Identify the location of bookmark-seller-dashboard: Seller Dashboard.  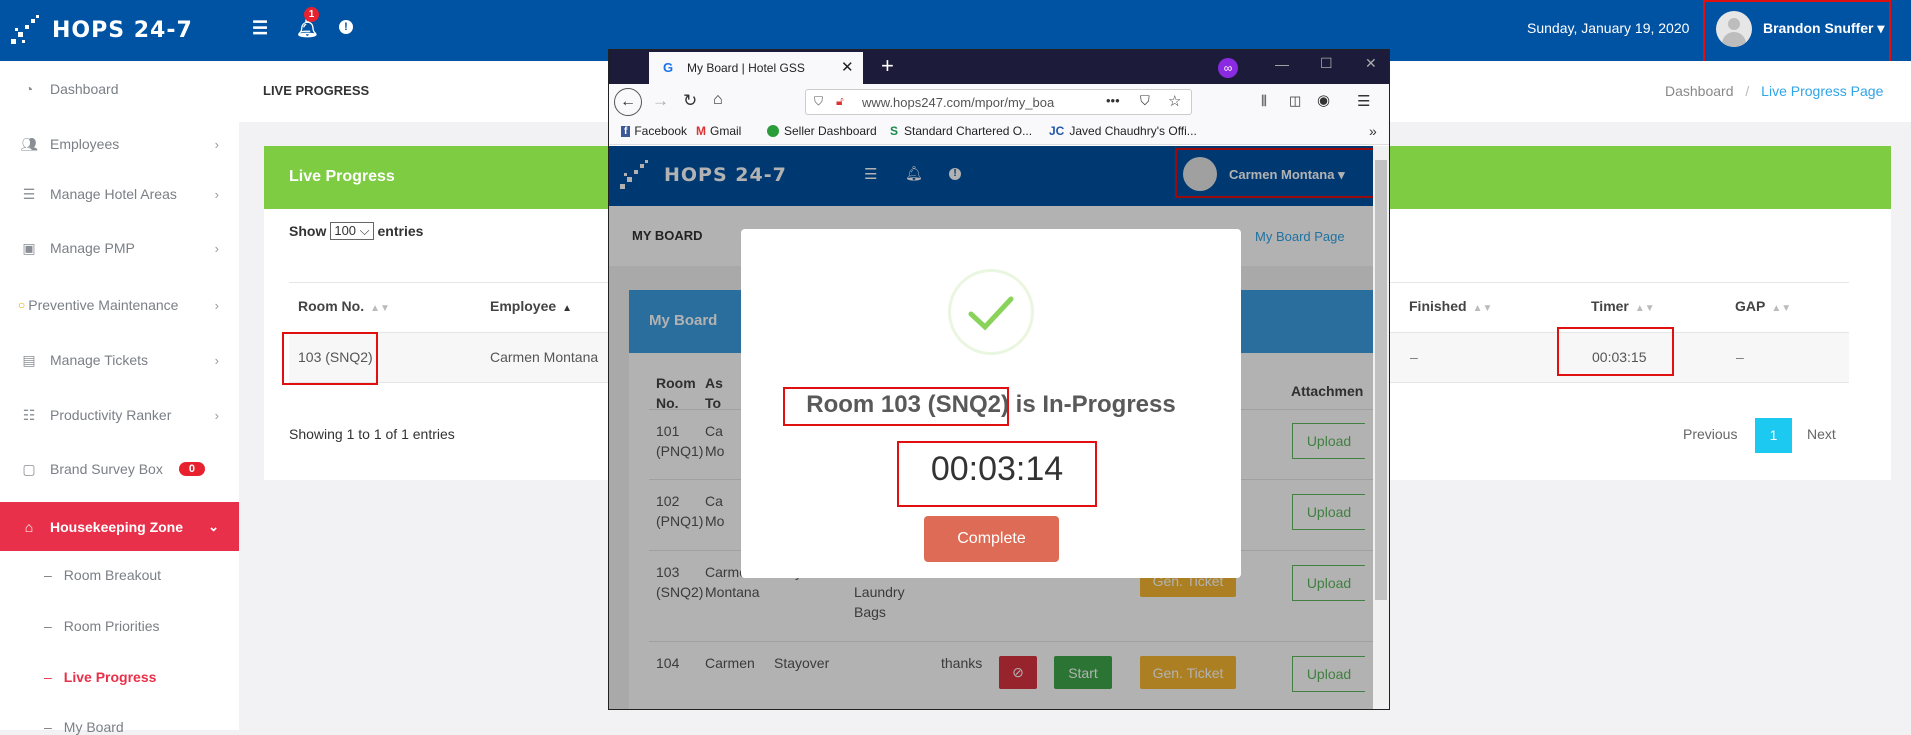
(822, 131).